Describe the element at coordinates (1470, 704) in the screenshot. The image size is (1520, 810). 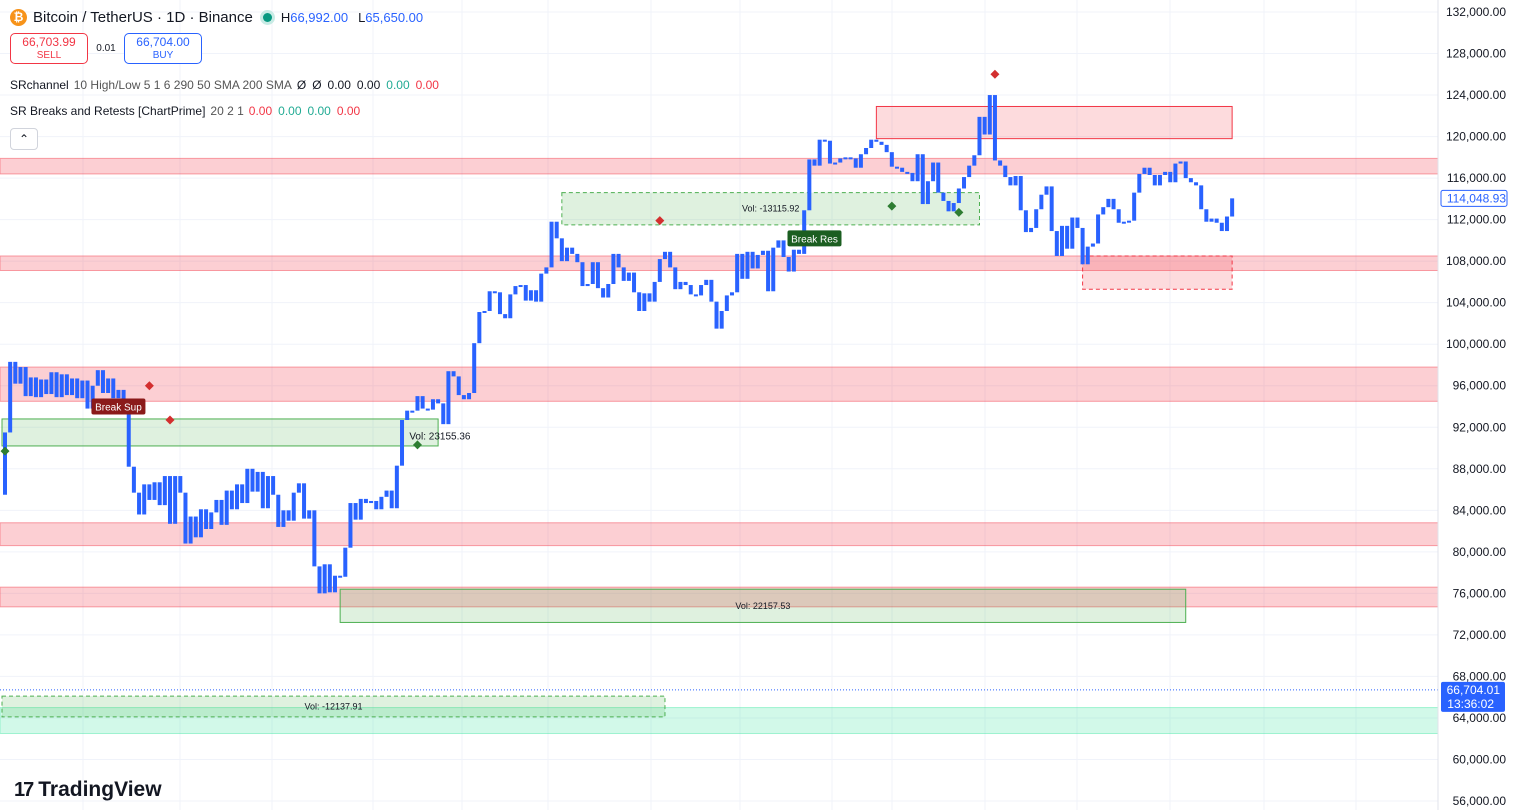
I see `countdown-tag: 13:36:02` at that location.